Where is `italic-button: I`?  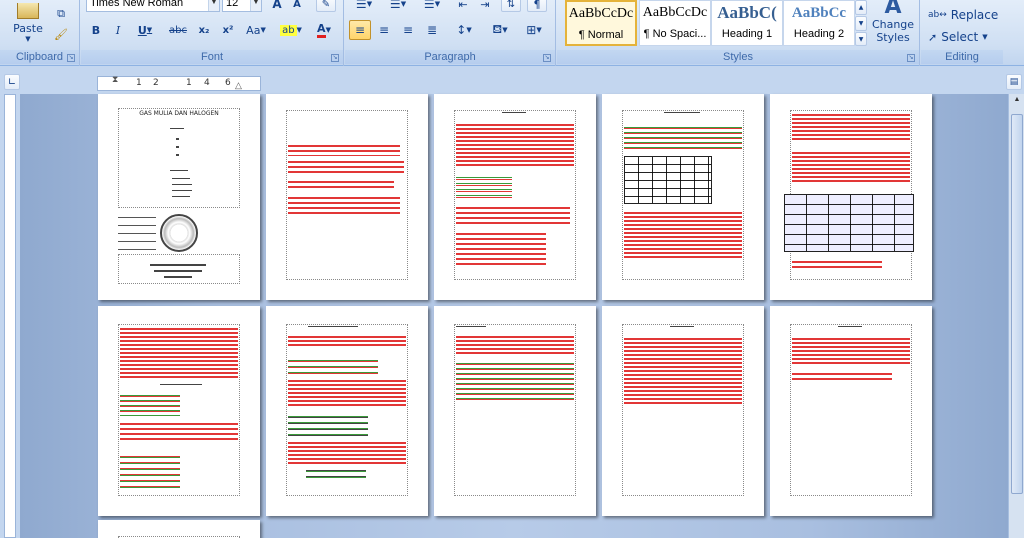 italic-button: I is located at coordinates (118, 30).